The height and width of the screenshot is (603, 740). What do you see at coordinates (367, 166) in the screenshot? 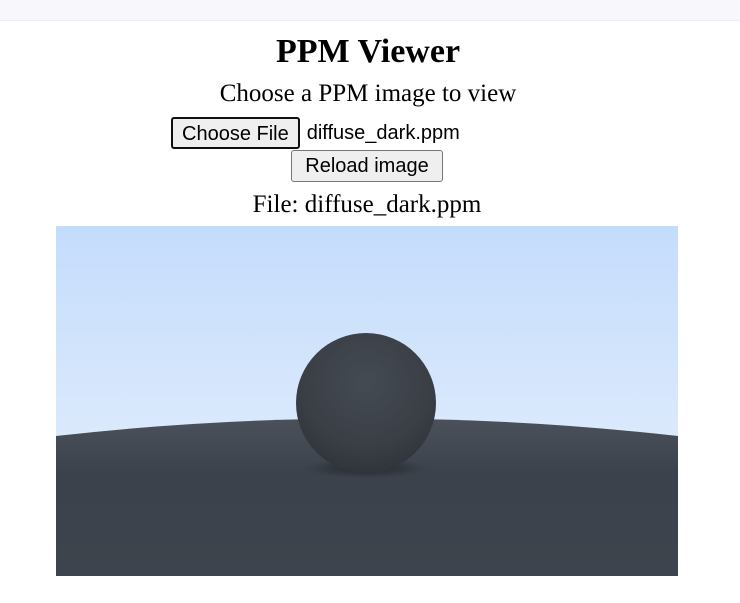
I see `reload-image-button: Reload image` at bounding box center [367, 166].